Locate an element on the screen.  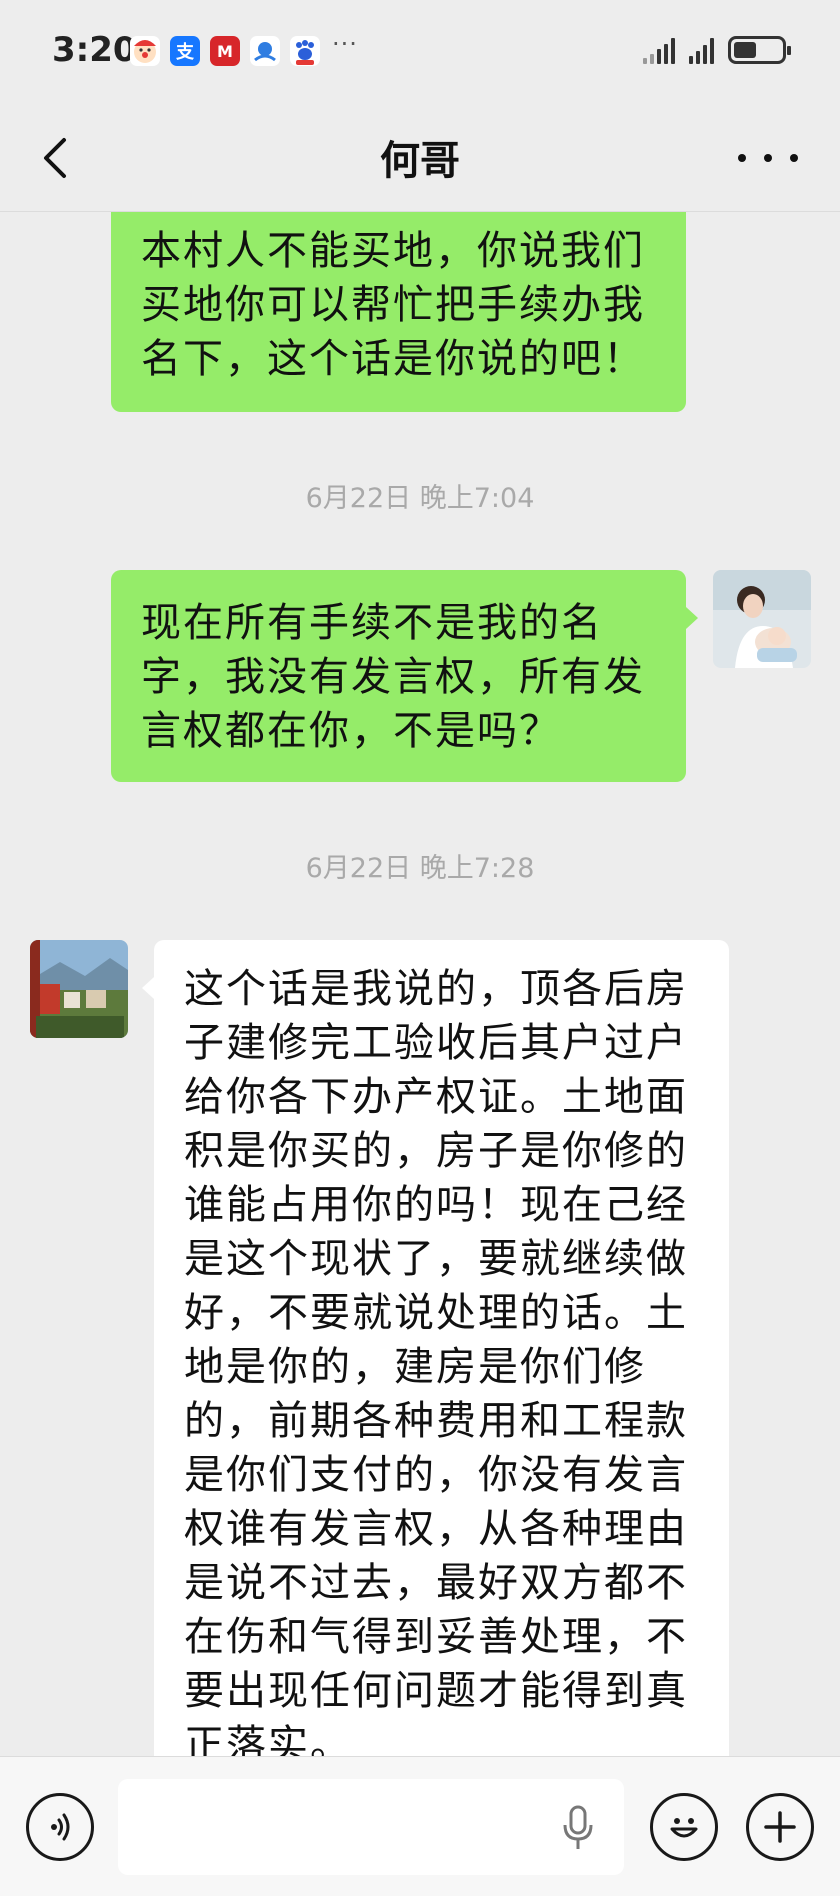
plus-icon is located at coordinates (780, 1827).